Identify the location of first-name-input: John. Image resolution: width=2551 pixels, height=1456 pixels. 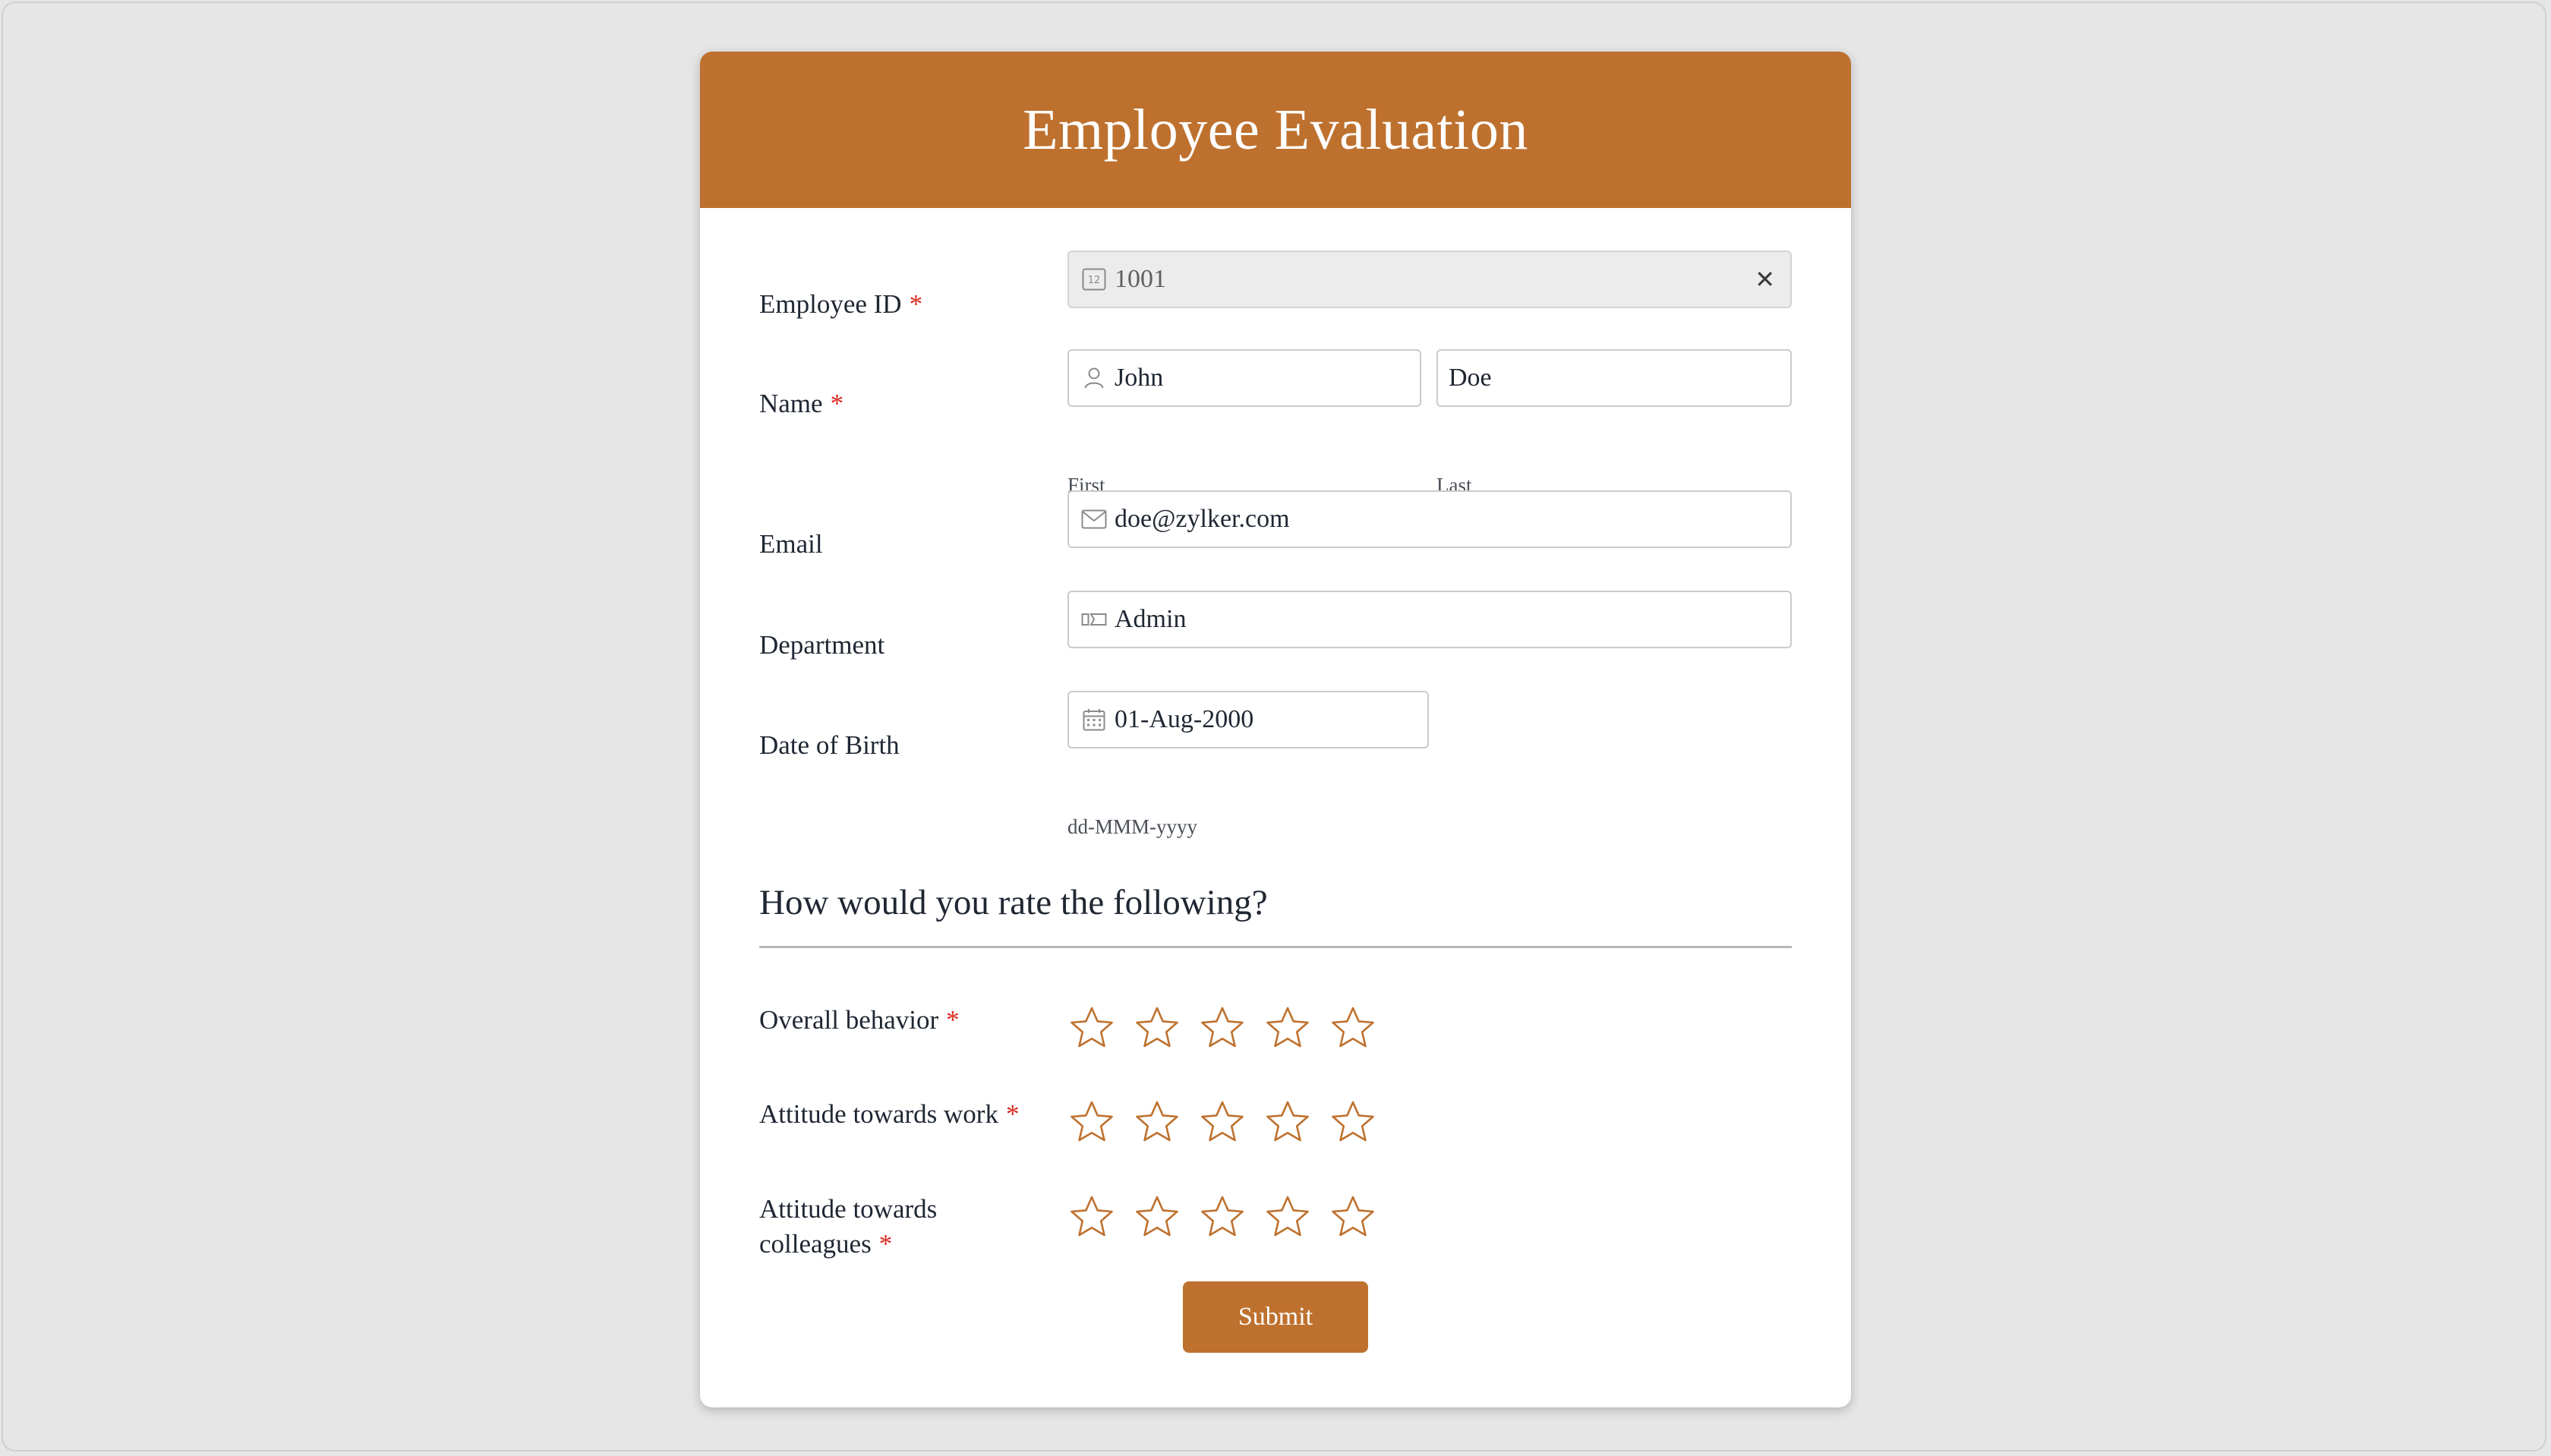
(1244, 378).